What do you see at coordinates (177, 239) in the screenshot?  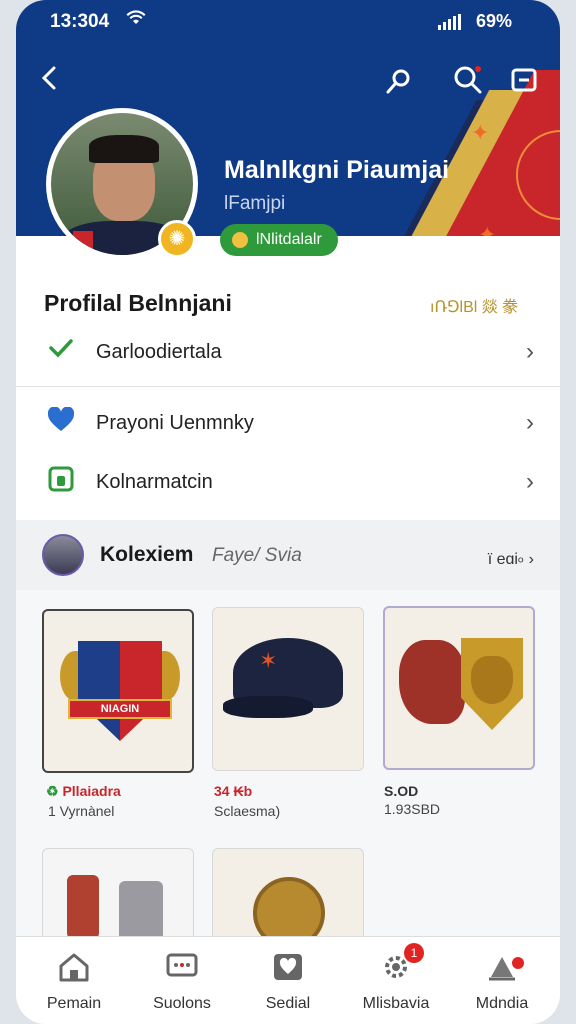 I see `coin-badge-icon: ✺` at bounding box center [177, 239].